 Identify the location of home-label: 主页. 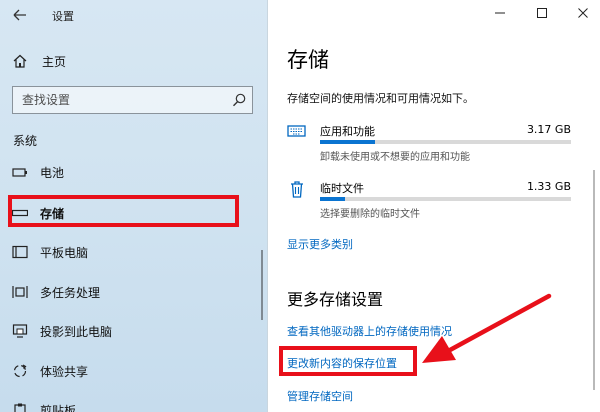
(54, 61).